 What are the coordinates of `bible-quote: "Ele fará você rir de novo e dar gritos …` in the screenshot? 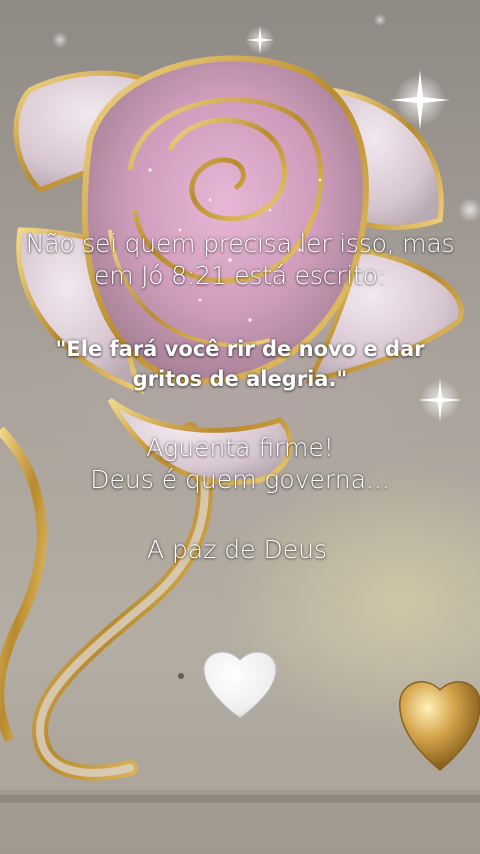 It's located at (240, 364).